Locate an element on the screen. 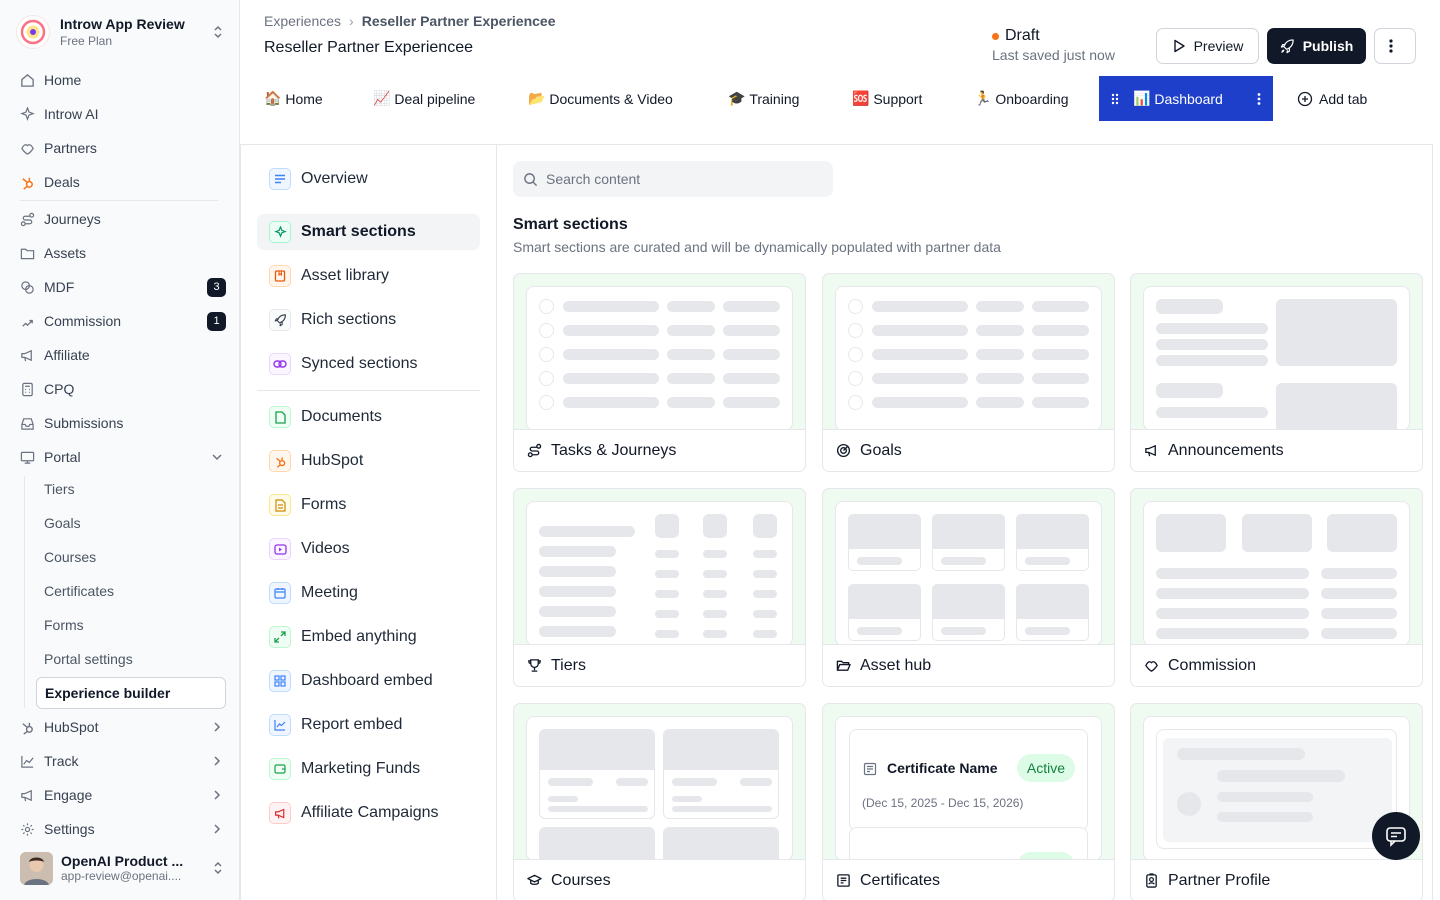  kebab-menu-icon is located at coordinates (1259, 99).